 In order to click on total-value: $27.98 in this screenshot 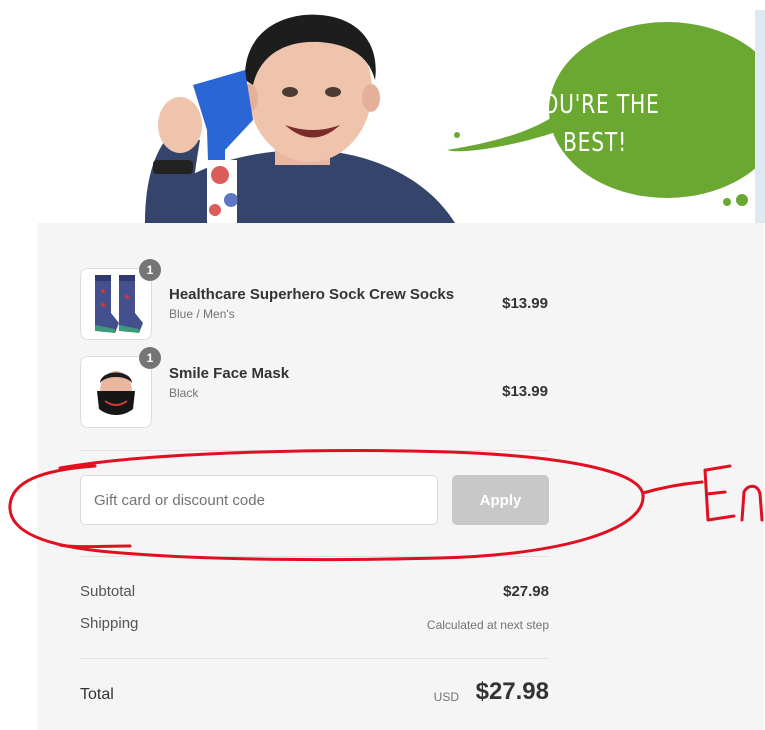, I will do `click(512, 691)`.